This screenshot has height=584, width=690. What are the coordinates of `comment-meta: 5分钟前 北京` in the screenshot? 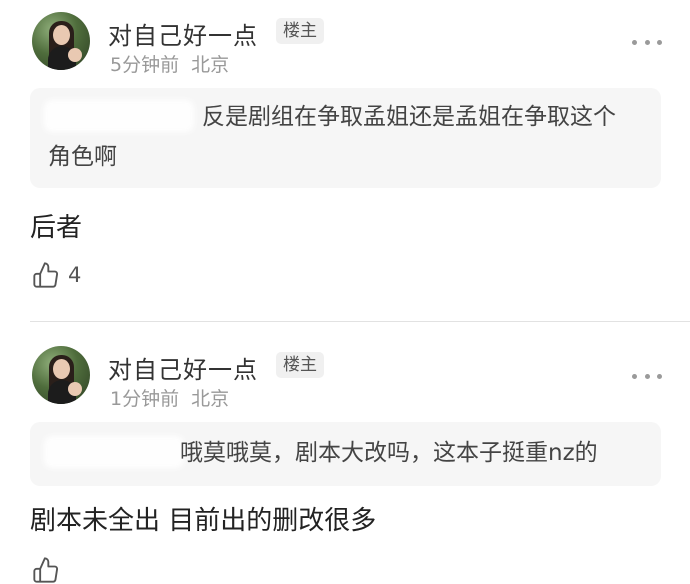 It's located at (169, 63).